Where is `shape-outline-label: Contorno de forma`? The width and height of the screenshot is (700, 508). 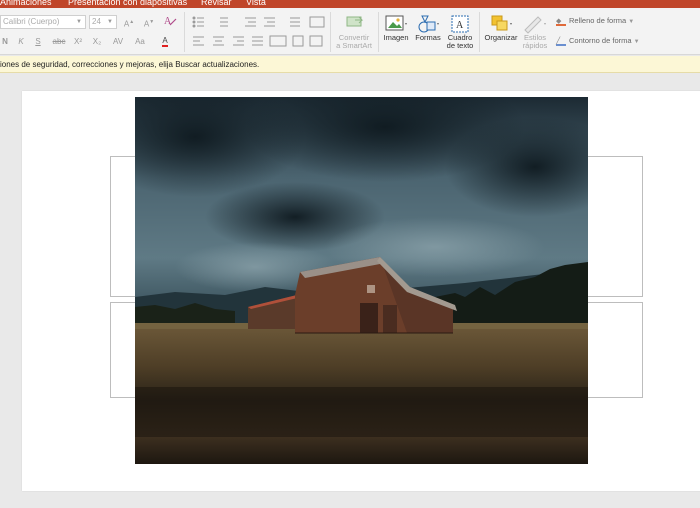 shape-outline-label: Contorno de forma is located at coordinates (600, 40).